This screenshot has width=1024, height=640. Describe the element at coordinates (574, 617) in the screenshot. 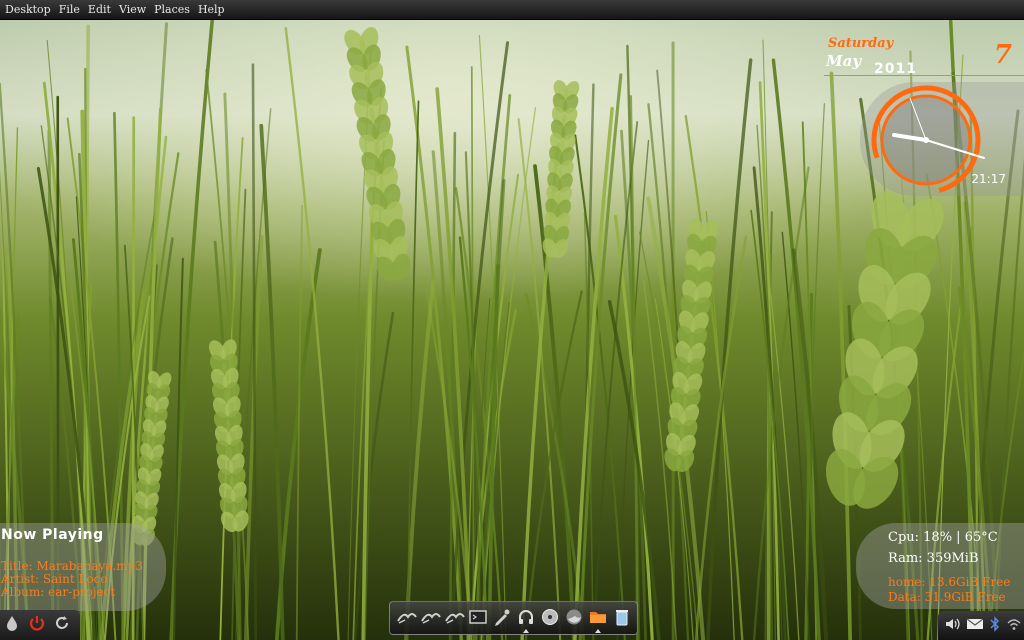

I see `firefox-icon` at that location.